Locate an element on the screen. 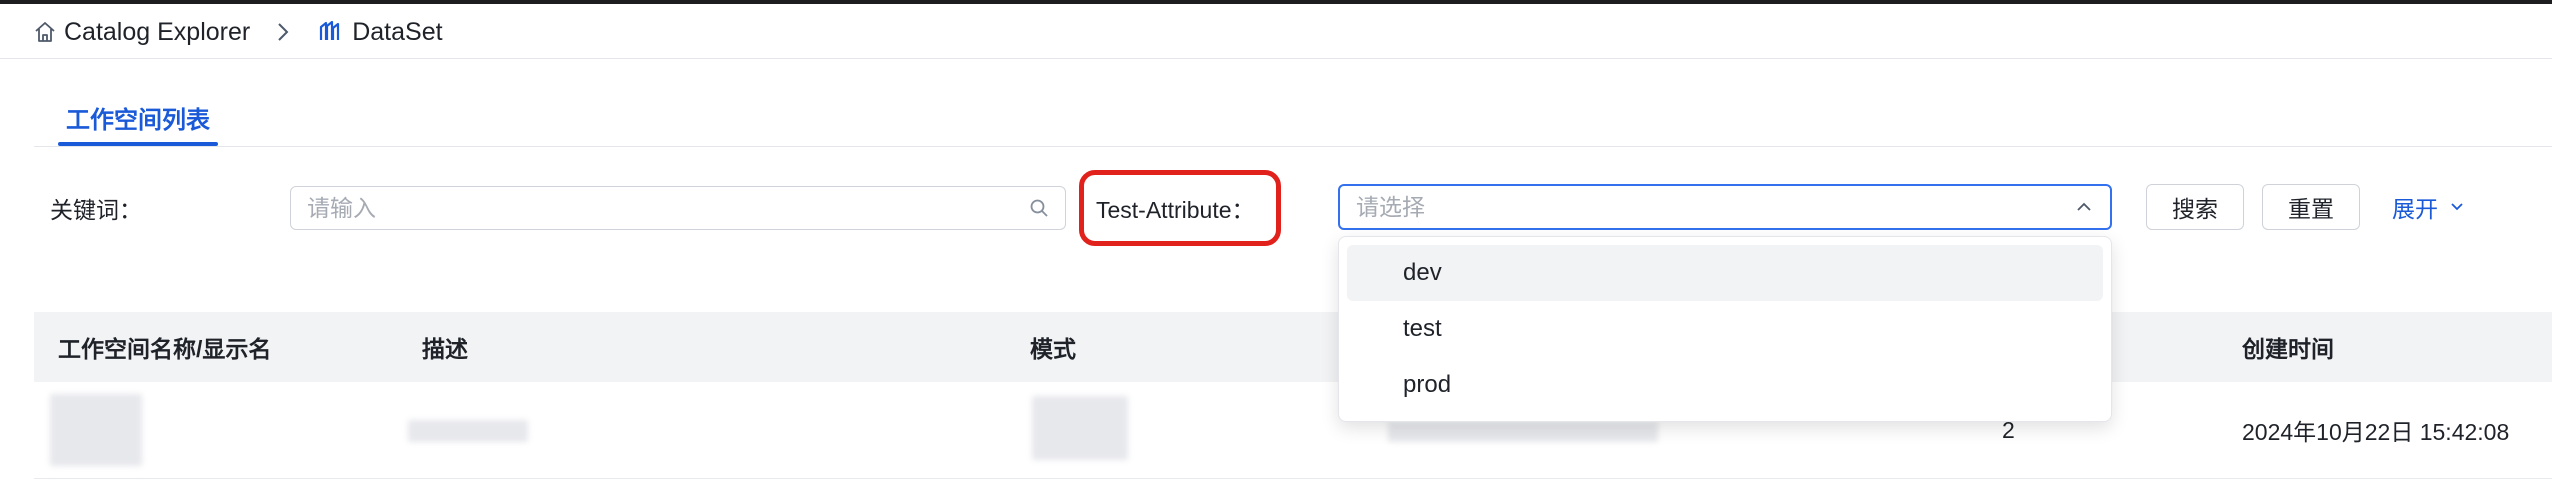 Image resolution: width=2552 pixels, height=492 pixels. tab-label: 工作空间列表 is located at coordinates (138, 120).